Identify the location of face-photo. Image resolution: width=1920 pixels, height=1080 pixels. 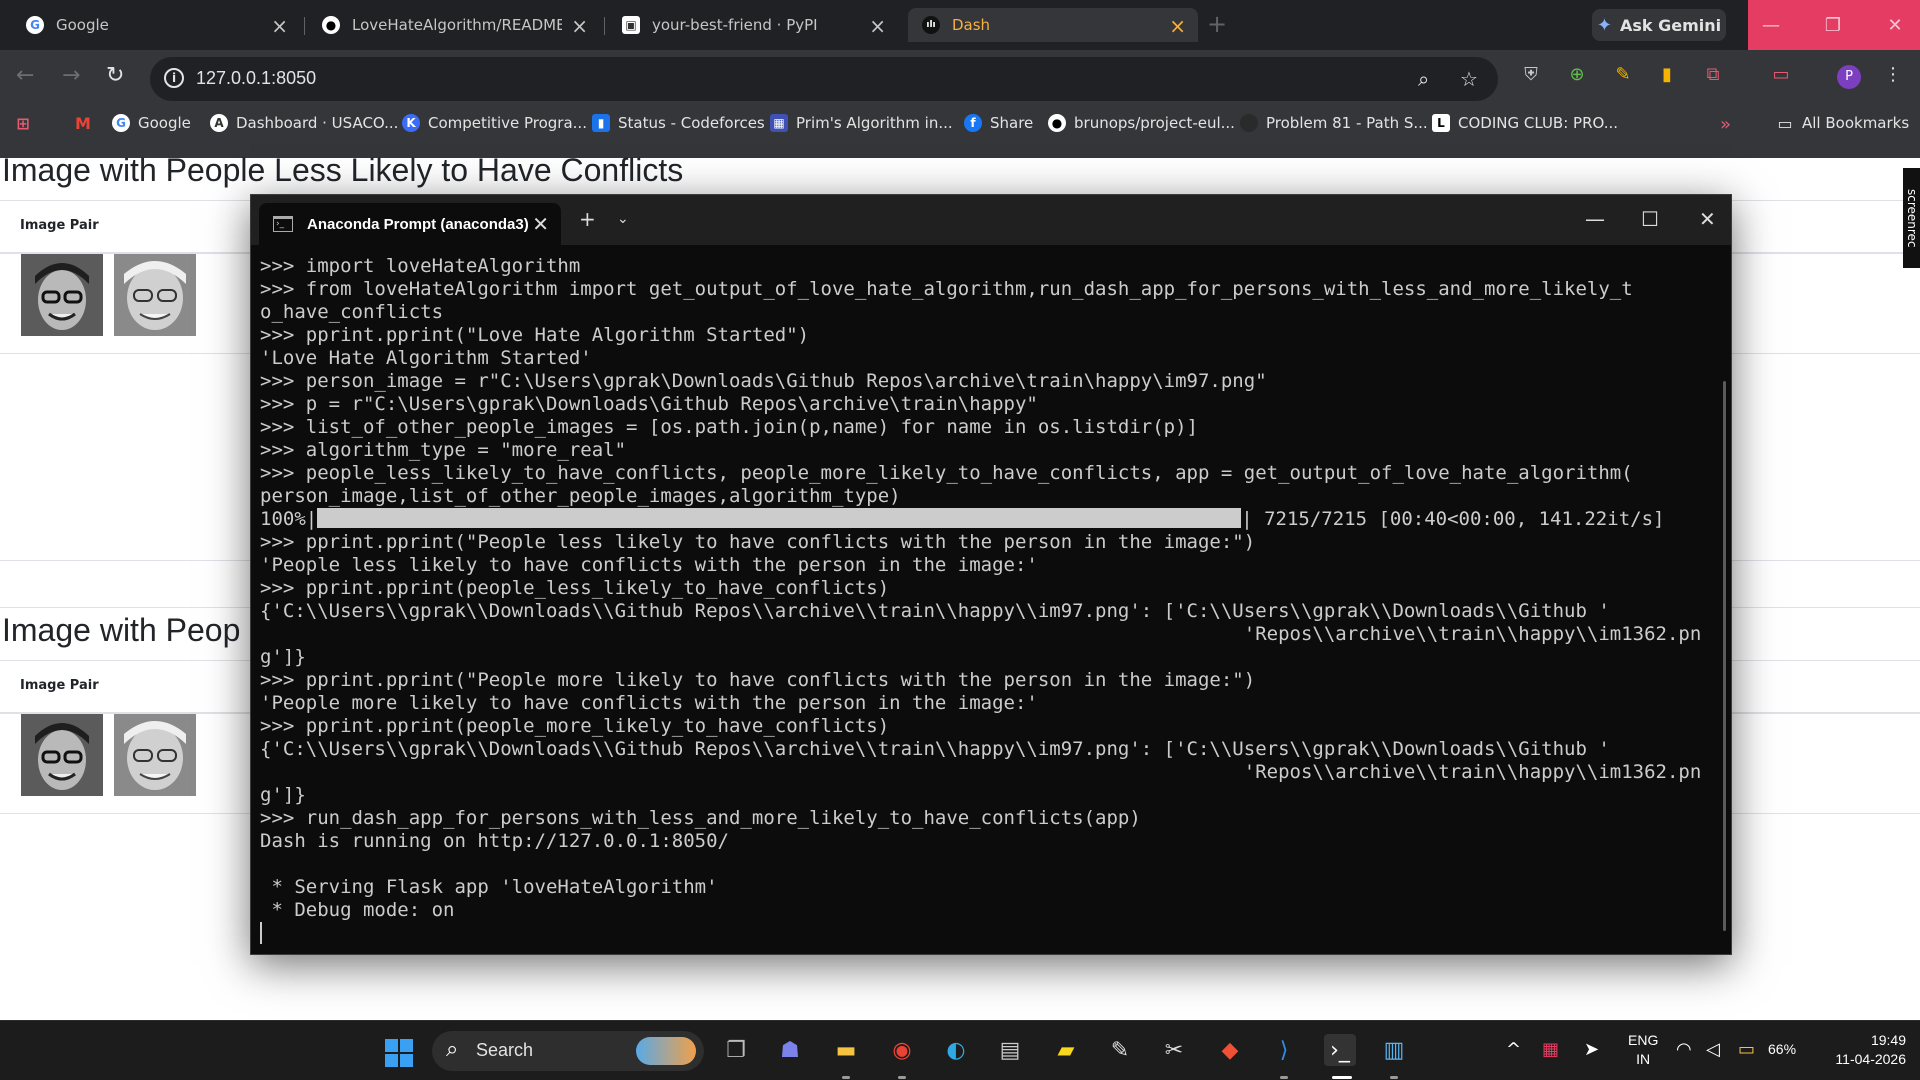
(62, 295).